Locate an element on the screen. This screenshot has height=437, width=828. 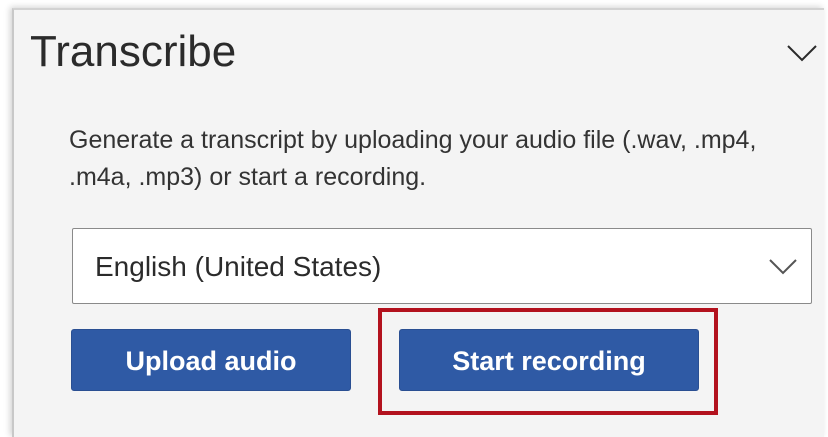
collapse-button is located at coordinates (802, 52).